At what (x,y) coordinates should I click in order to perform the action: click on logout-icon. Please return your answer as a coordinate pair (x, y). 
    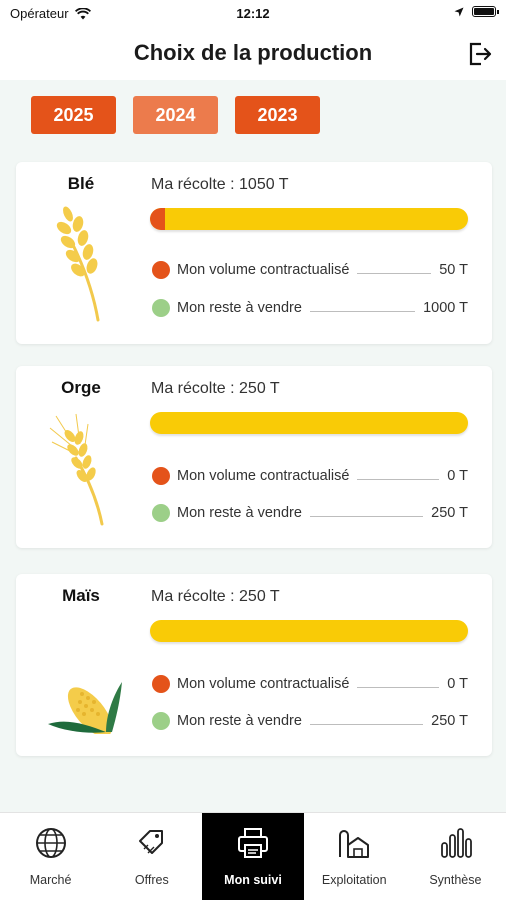
    Looking at the image, I should click on (480, 54).